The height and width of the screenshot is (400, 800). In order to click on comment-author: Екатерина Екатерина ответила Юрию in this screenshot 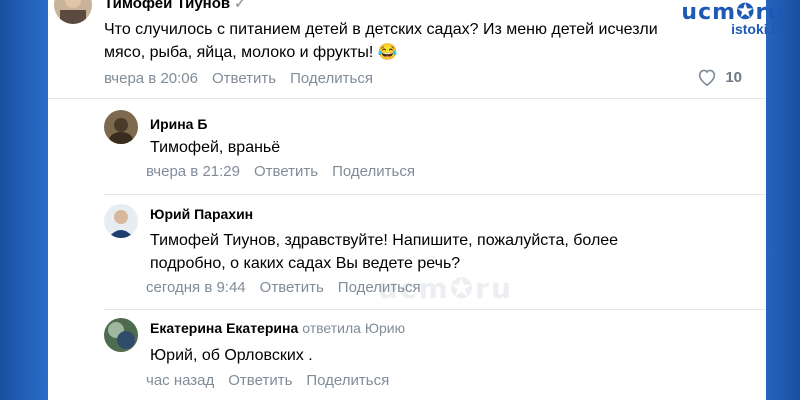, I will do `click(277, 328)`.